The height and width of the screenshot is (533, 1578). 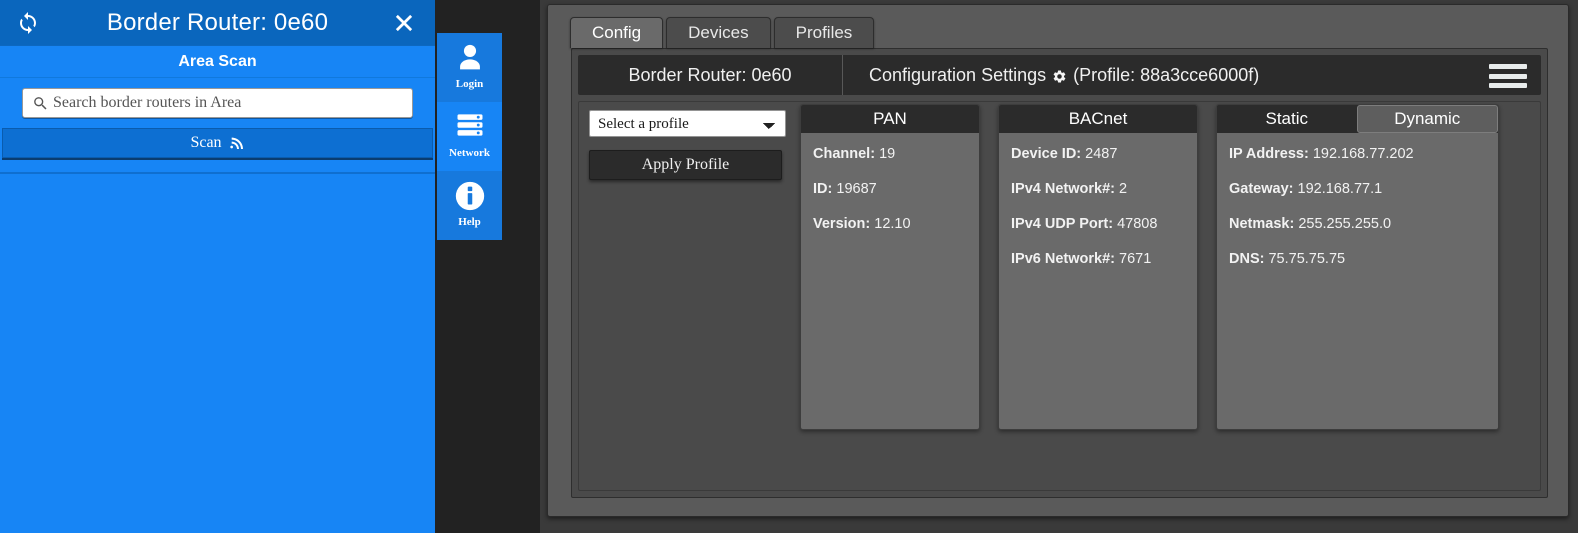 What do you see at coordinates (224, 103) in the screenshot?
I see `search-input` at bounding box center [224, 103].